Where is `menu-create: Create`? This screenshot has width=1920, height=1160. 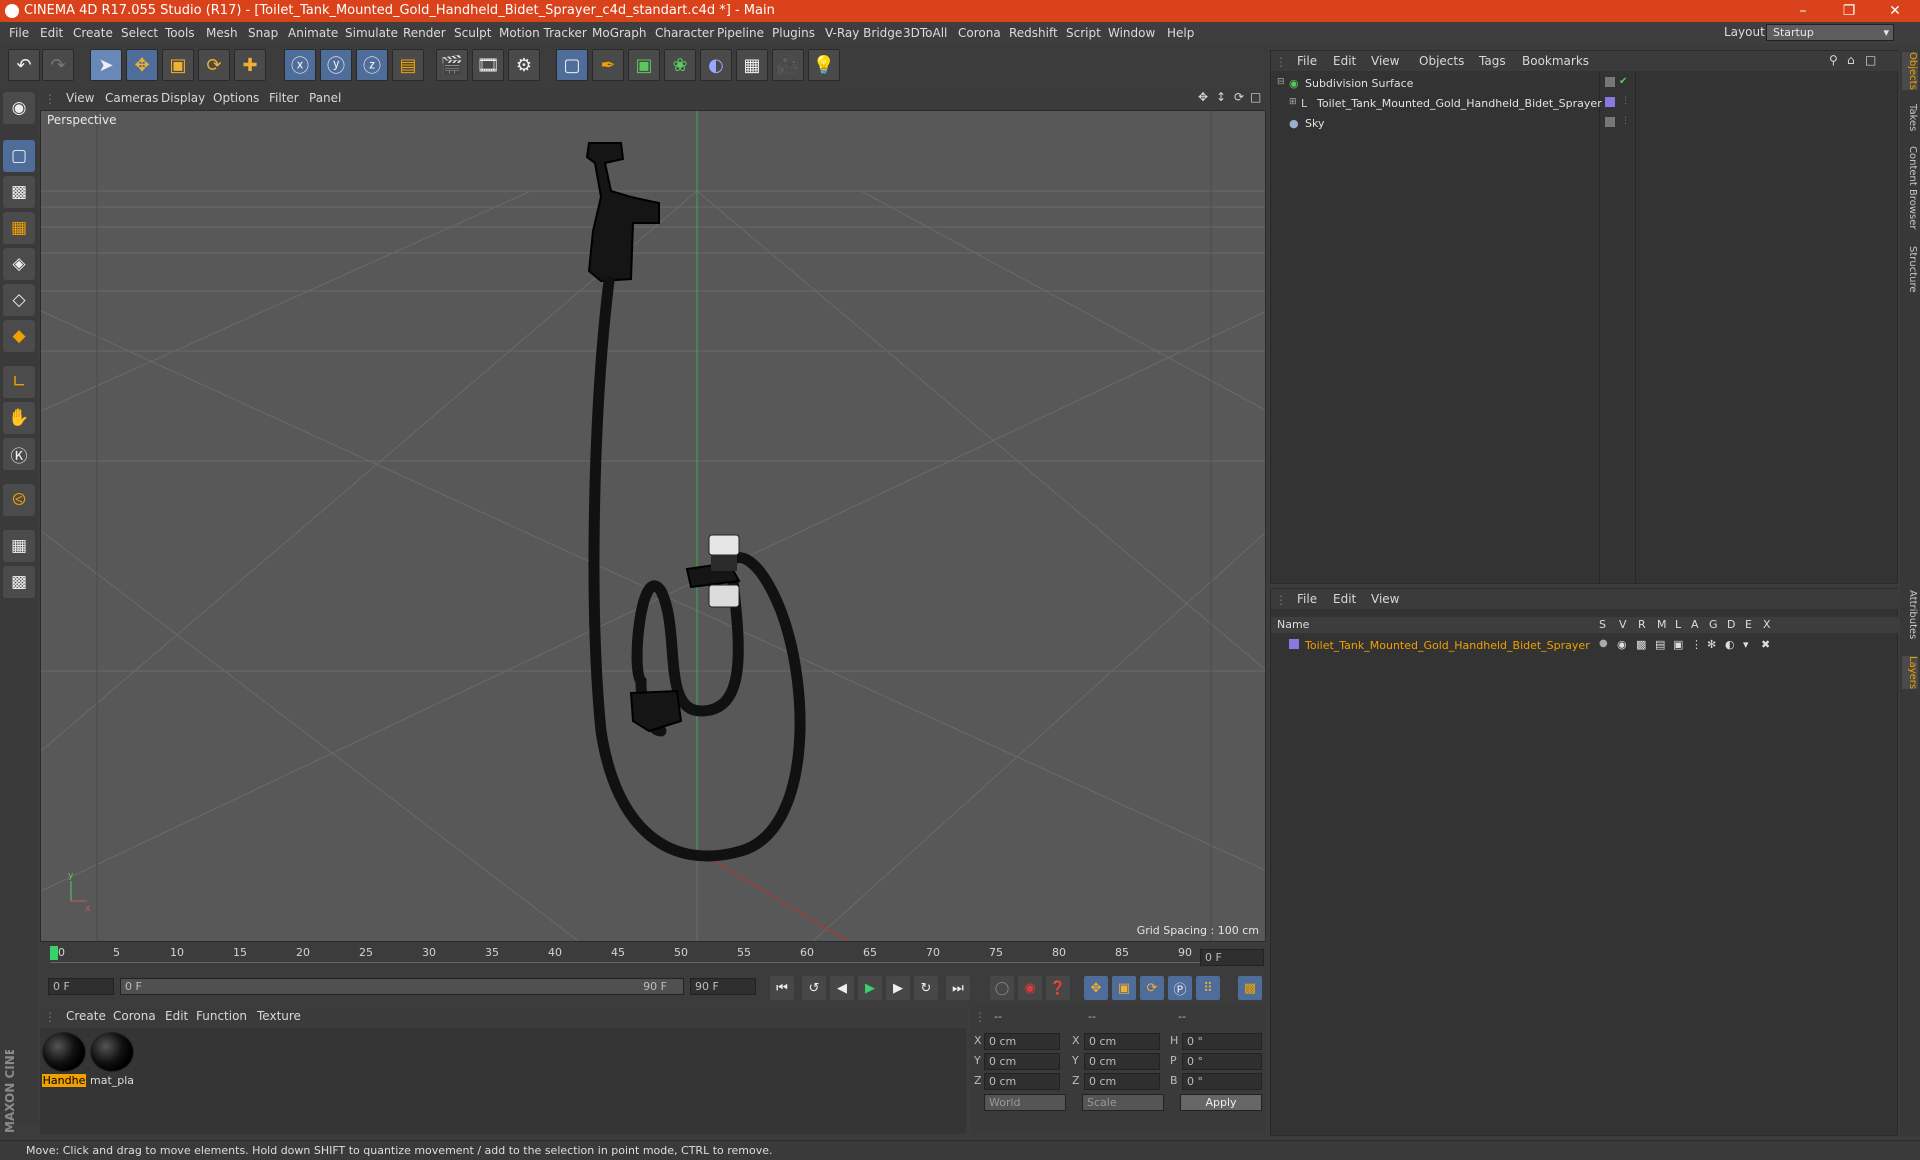
menu-create: Create is located at coordinates (93, 33).